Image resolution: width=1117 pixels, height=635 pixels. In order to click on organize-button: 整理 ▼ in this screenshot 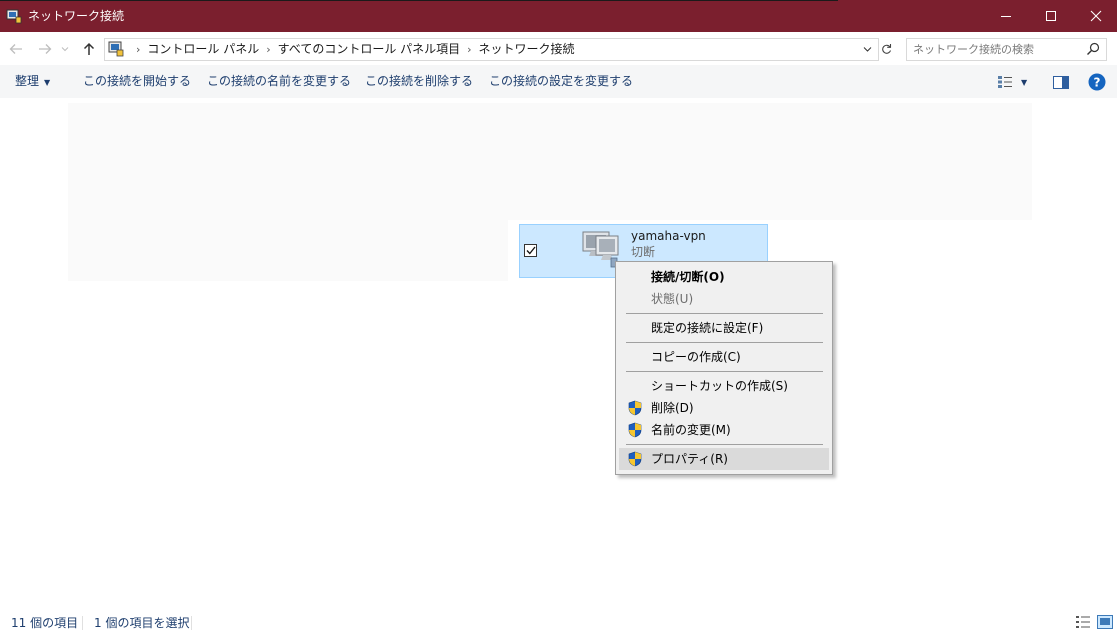, I will do `click(32, 82)`.